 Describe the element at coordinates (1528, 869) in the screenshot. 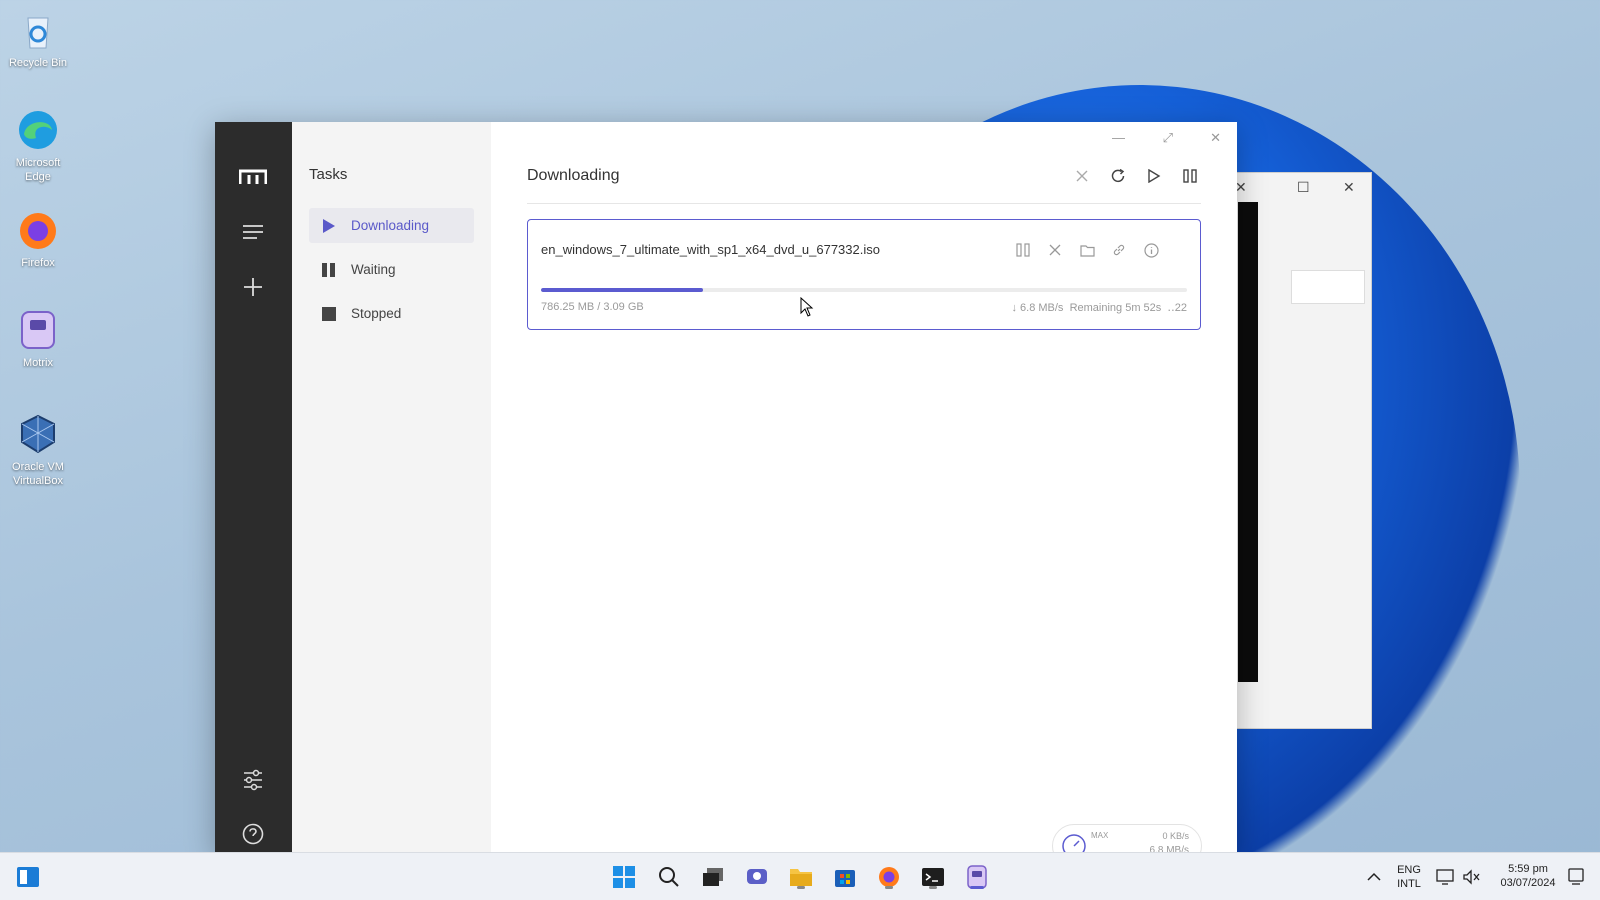

I see `clock-time: 5:59 pm` at that location.